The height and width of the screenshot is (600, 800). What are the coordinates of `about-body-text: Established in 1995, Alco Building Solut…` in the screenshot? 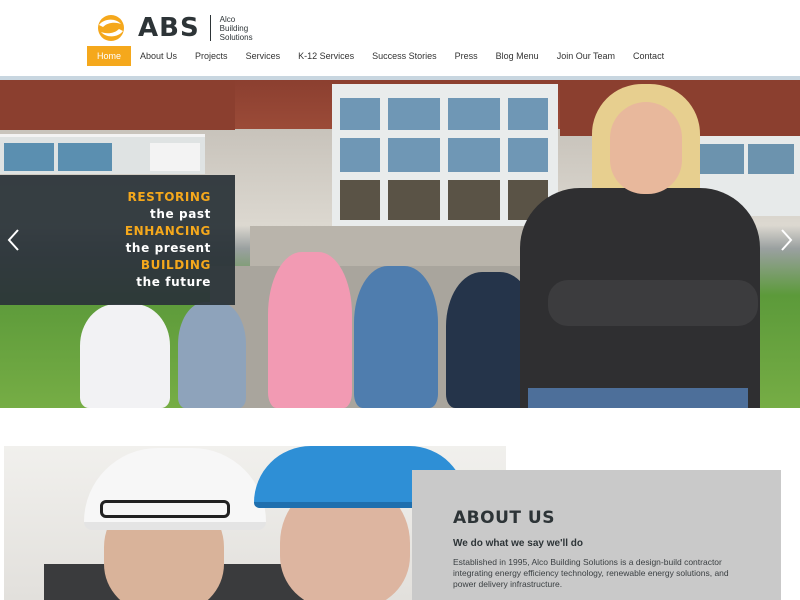 It's located at (591, 573).